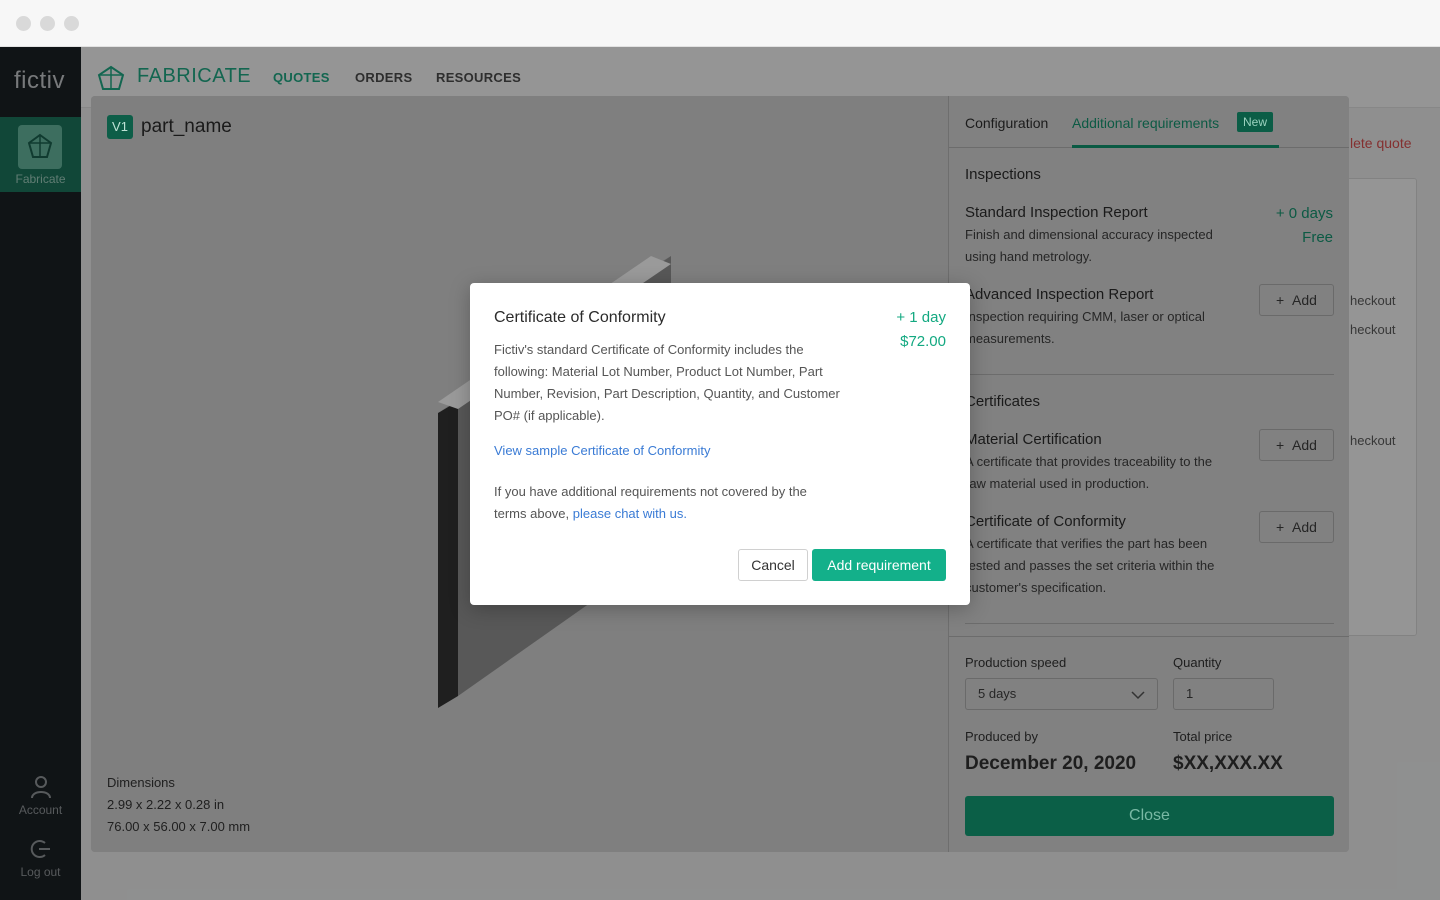 This screenshot has width=1440, height=900. Describe the element at coordinates (166, 804) in the screenshot. I see `dimensions-inches: 2.99 x 2.22 x 0.28 in` at that location.